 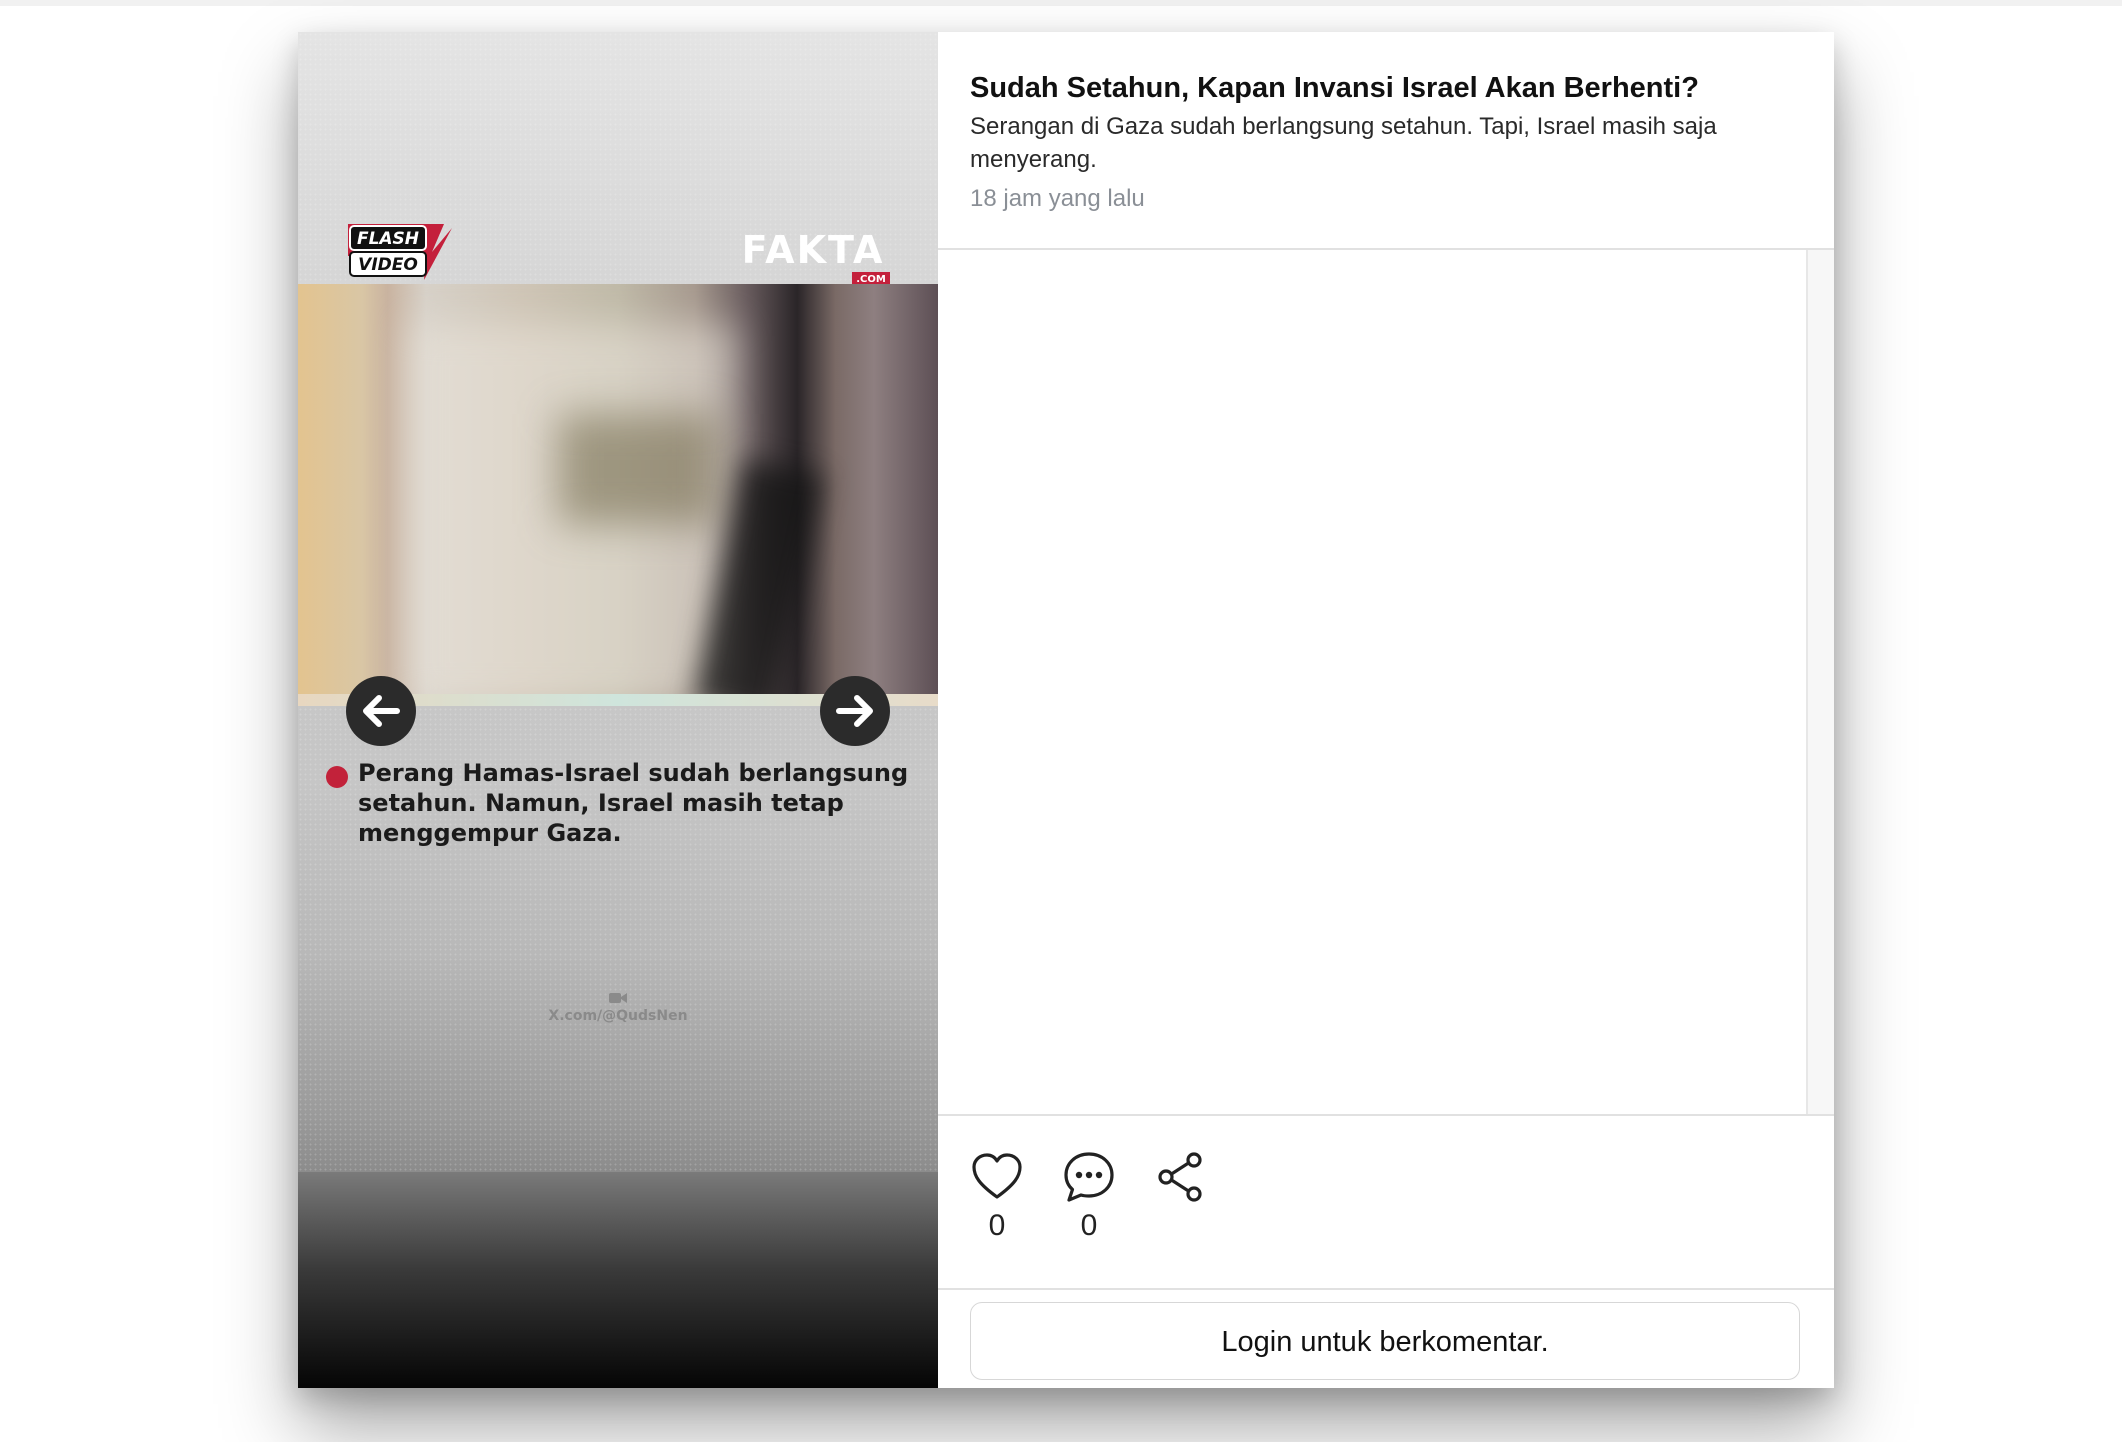 What do you see at coordinates (1089, 1225) in the screenshot?
I see `comment-count: 0` at bounding box center [1089, 1225].